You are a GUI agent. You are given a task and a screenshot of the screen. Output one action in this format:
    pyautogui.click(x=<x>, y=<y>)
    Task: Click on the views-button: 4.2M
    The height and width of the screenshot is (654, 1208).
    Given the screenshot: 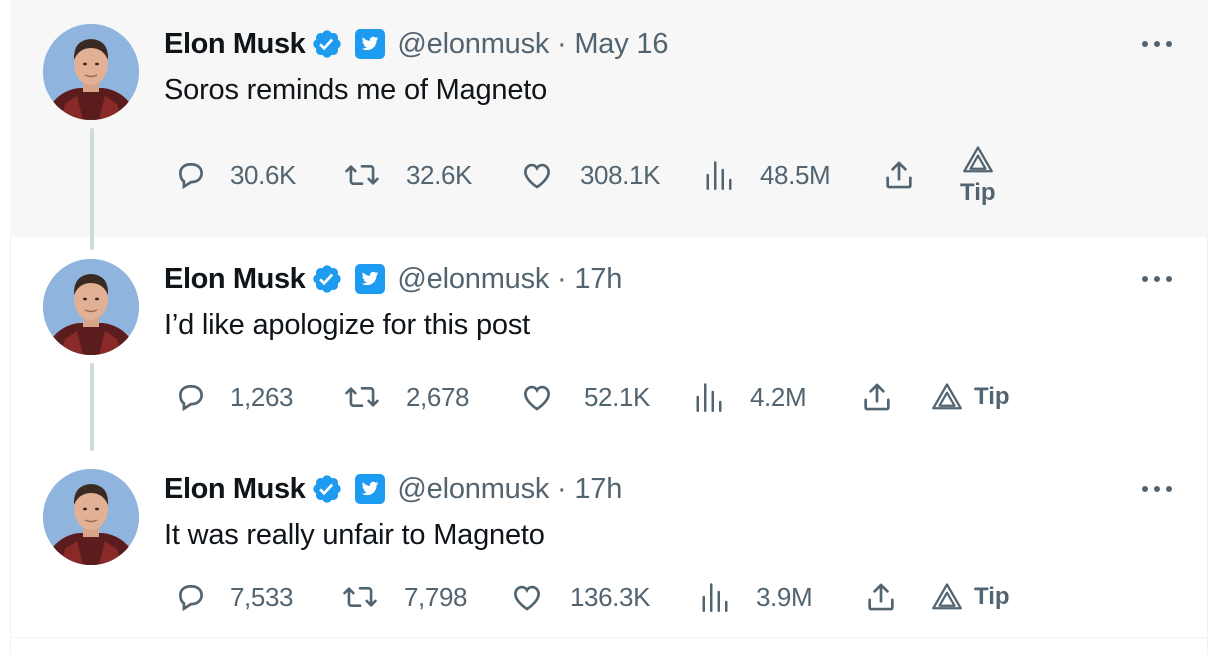 What is the action you would take?
    pyautogui.click(x=750, y=397)
    